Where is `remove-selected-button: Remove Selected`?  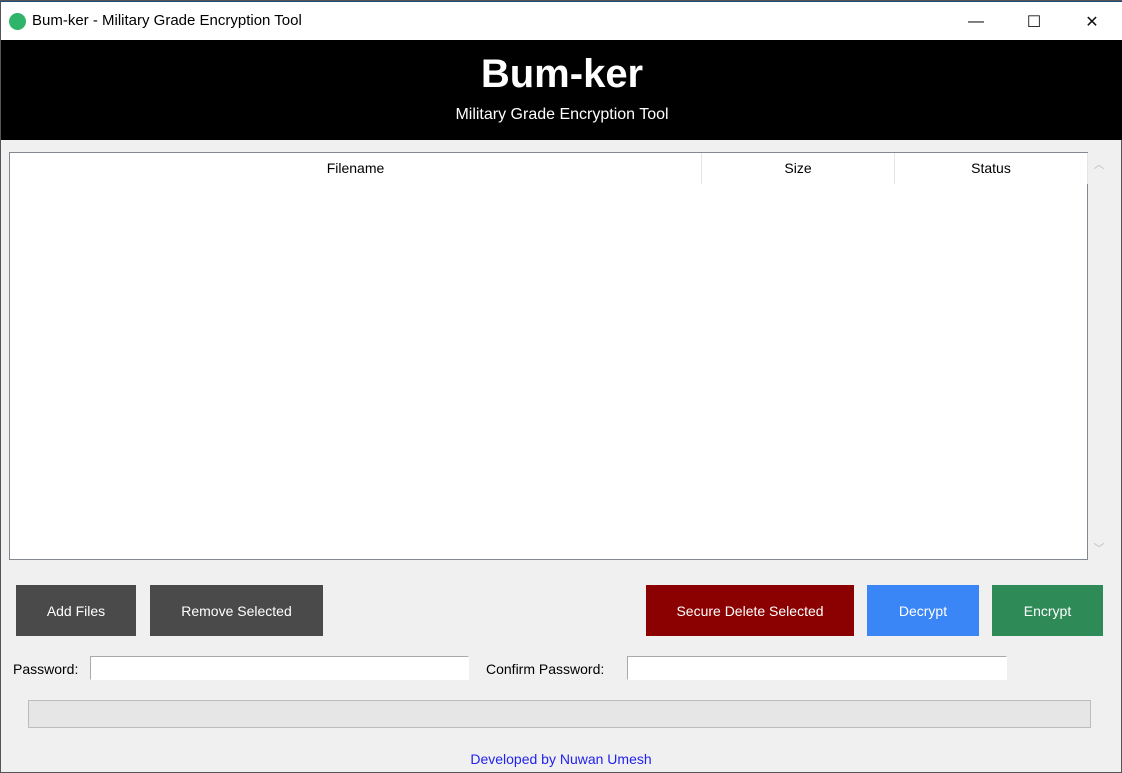
remove-selected-button: Remove Selected is located at coordinates (236, 610).